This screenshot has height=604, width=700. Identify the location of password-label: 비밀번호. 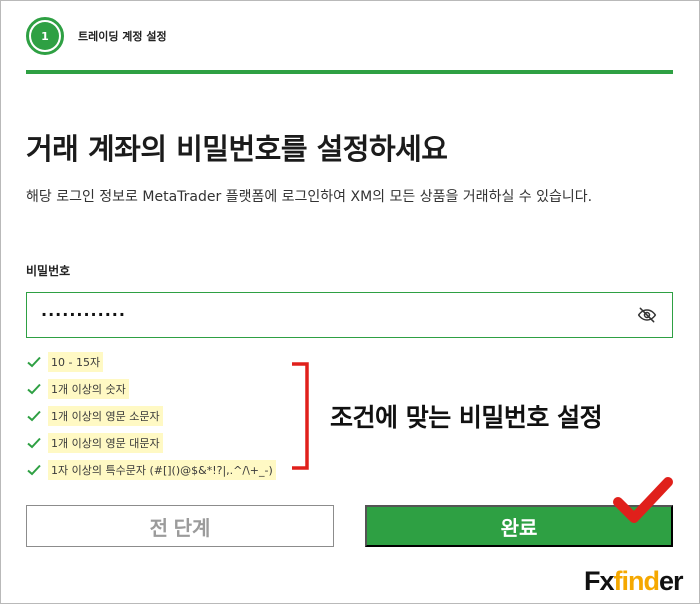
(48, 271).